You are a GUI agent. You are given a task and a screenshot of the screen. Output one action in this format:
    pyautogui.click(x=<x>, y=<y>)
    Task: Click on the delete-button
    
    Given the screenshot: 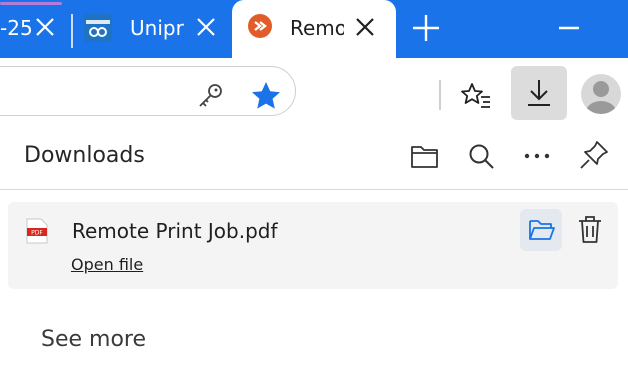 What is the action you would take?
    pyautogui.click(x=590, y=232)
    